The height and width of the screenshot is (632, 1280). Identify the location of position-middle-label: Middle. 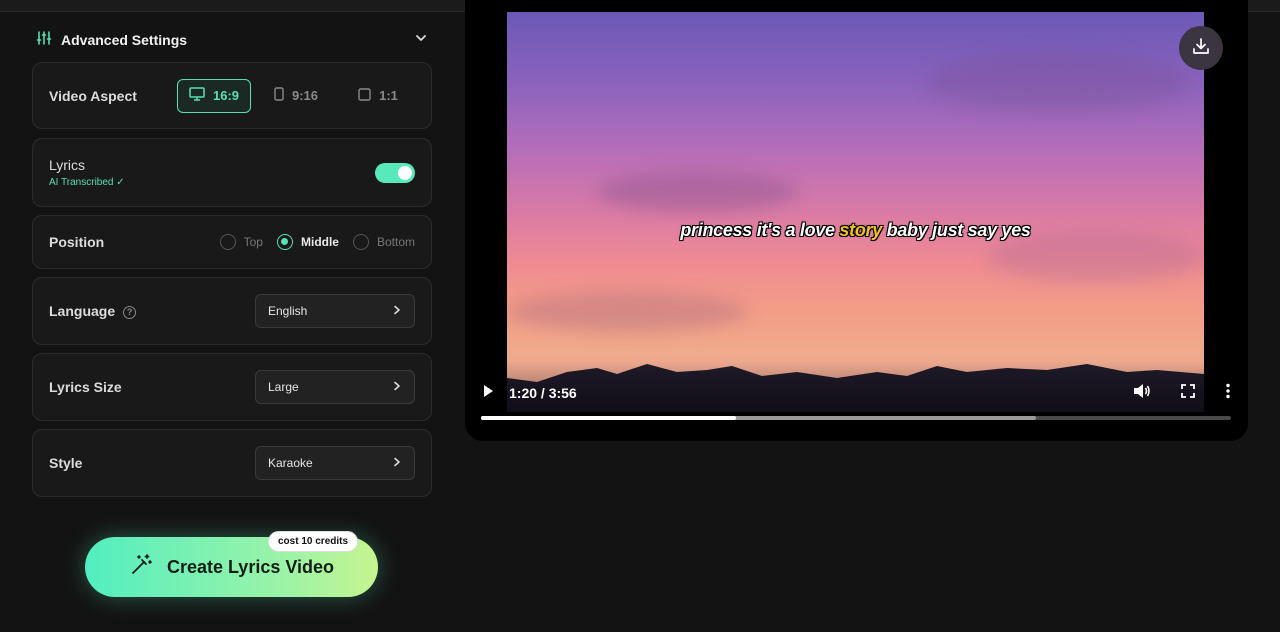
(319, 242).